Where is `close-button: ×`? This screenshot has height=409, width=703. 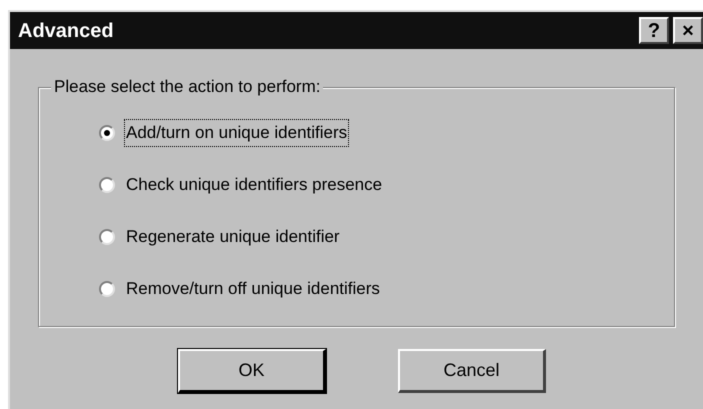
close-button: × is located at coordinates (688, 30).